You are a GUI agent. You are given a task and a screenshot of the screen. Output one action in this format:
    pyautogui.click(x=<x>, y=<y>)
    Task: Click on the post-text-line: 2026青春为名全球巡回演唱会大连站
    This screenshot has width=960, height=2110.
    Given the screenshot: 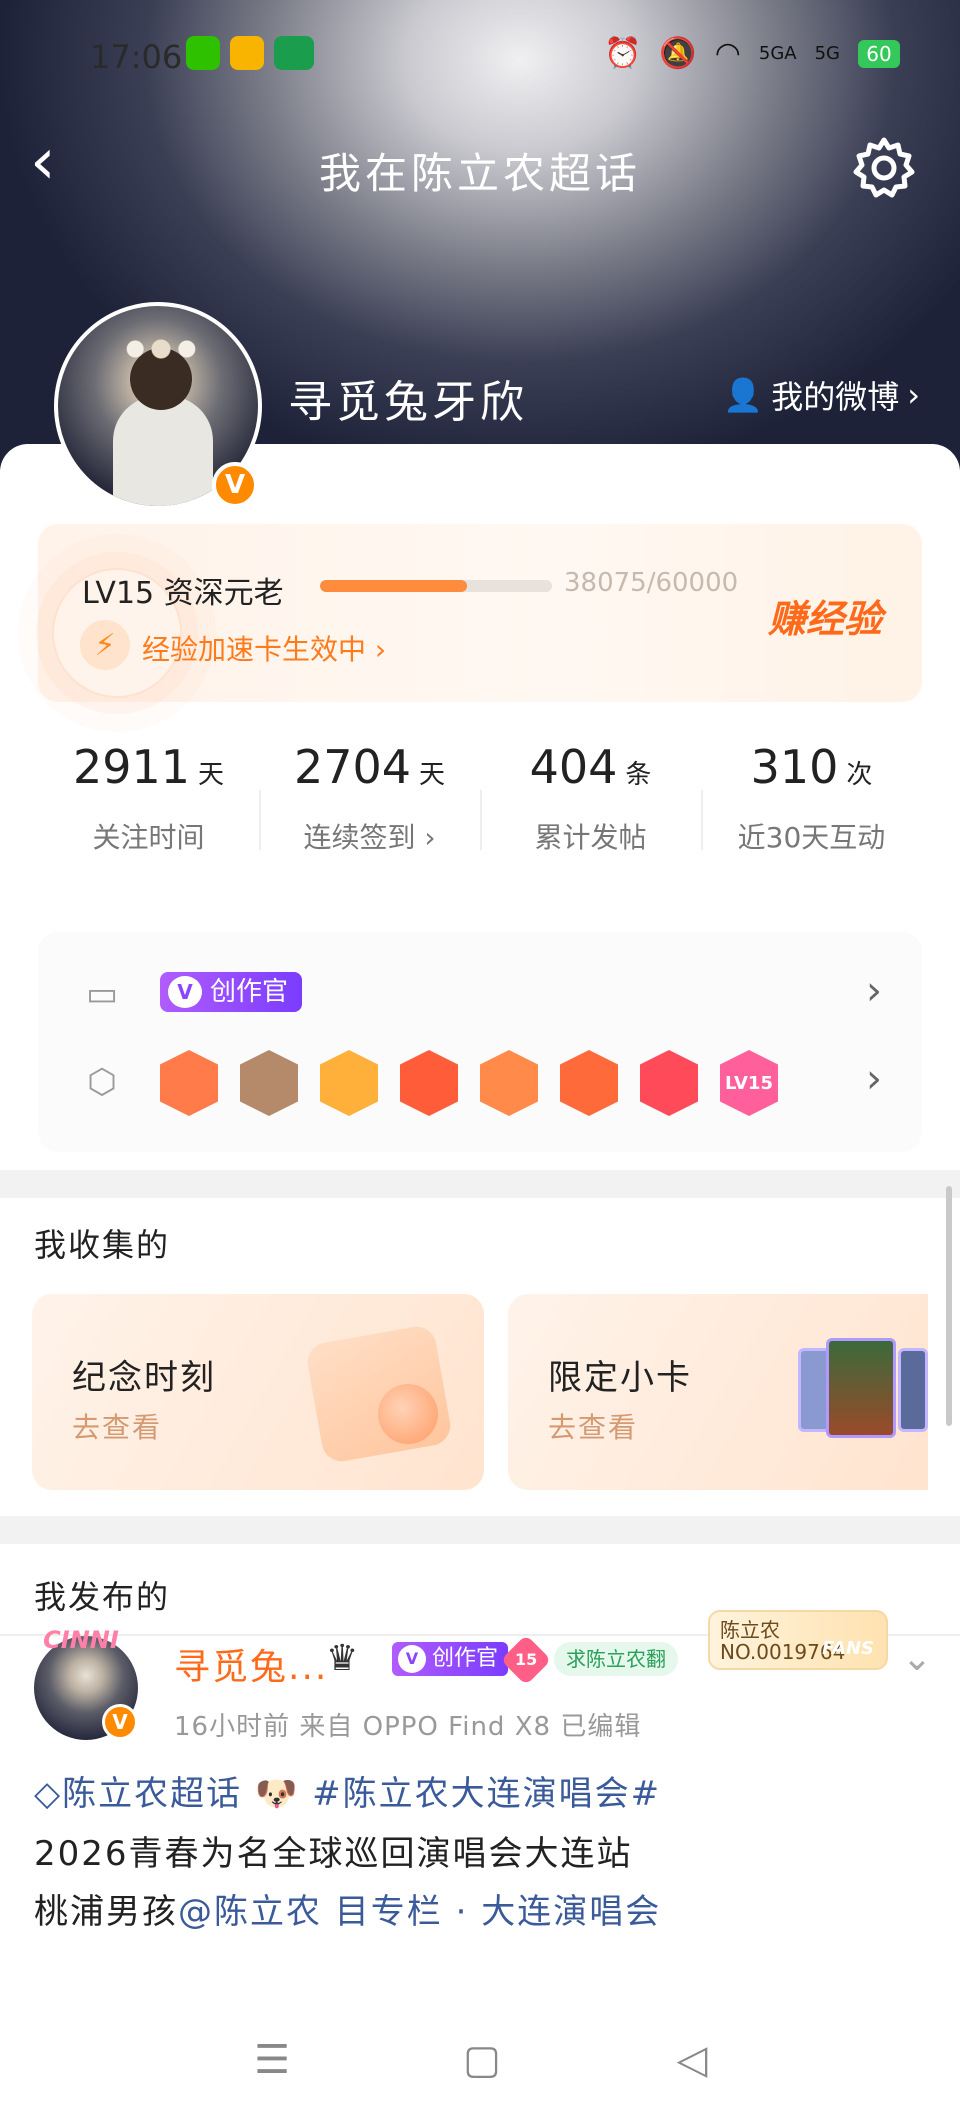 What is the action you would take?
    pyautogui.click(x=333, y=1854)
    